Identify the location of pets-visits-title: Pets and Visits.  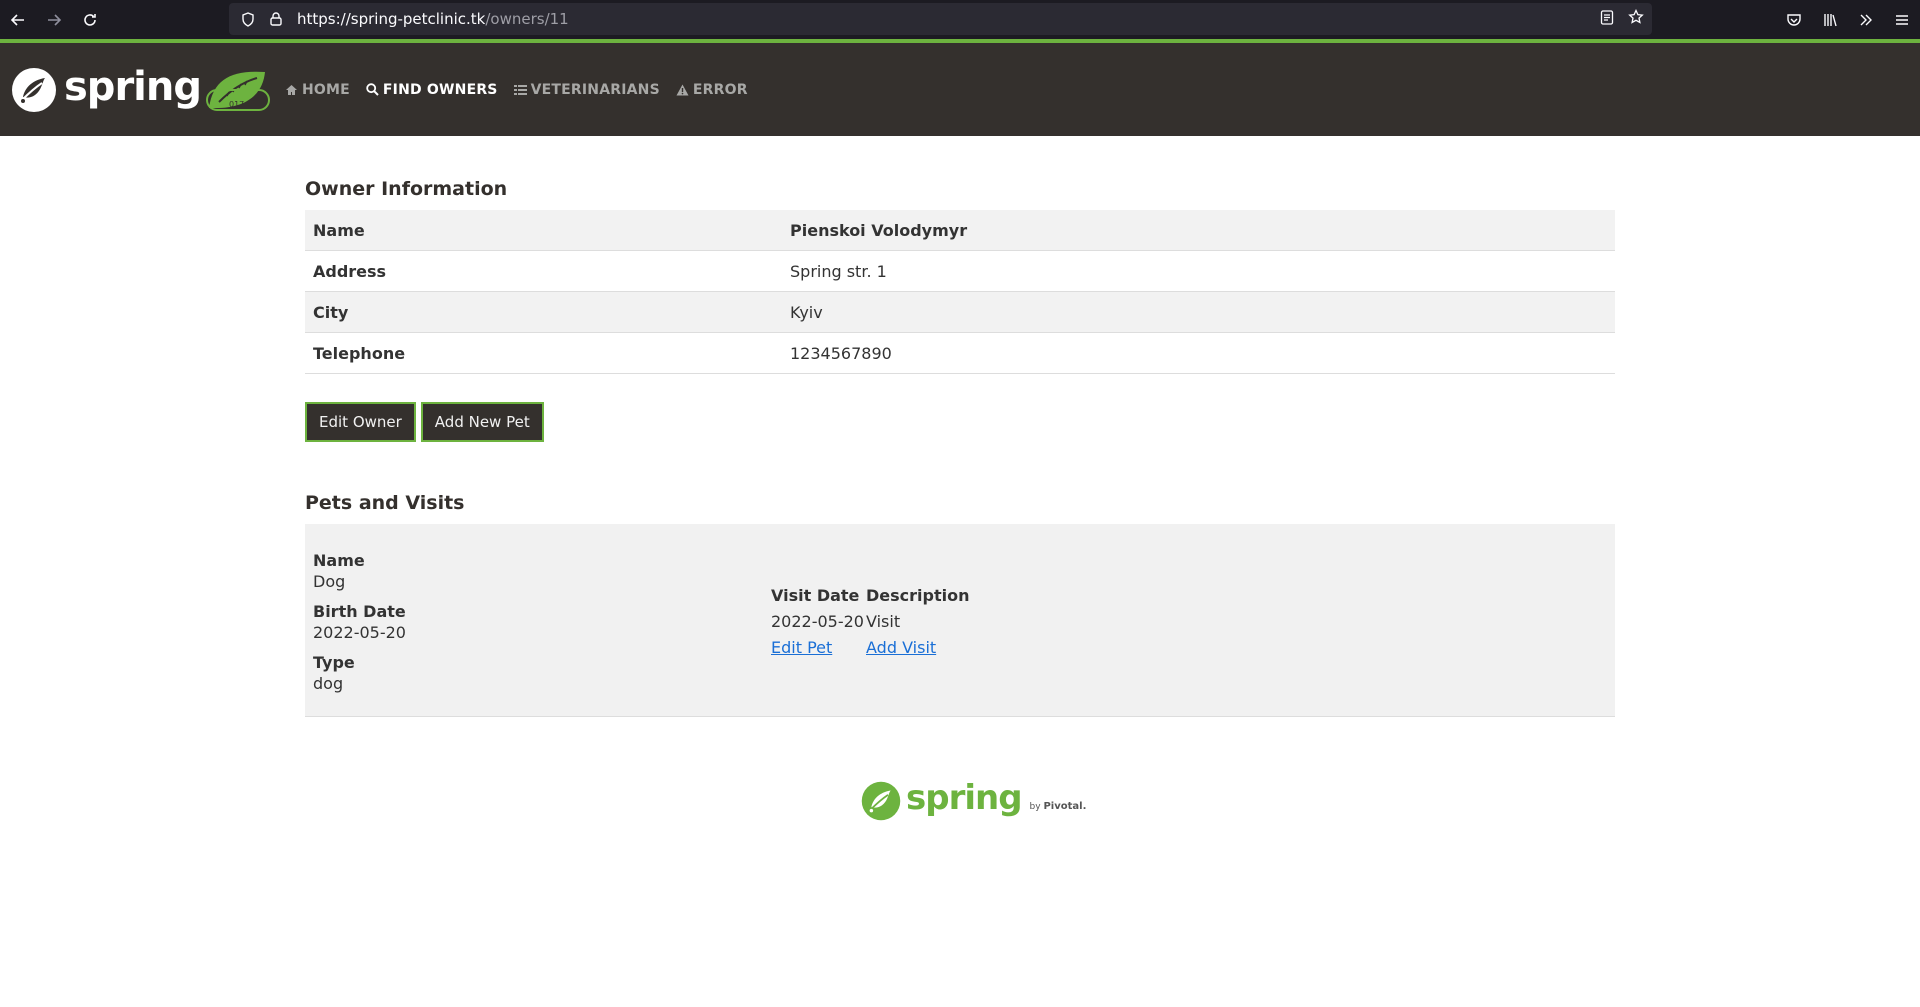
(385, 503).